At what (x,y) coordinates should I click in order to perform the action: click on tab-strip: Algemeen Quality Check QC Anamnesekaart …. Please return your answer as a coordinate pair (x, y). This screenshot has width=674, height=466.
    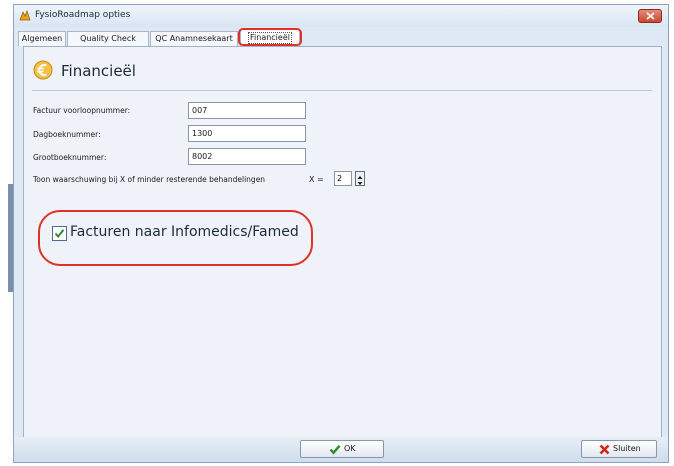
    Looking at the image, I should click on (341, 36).